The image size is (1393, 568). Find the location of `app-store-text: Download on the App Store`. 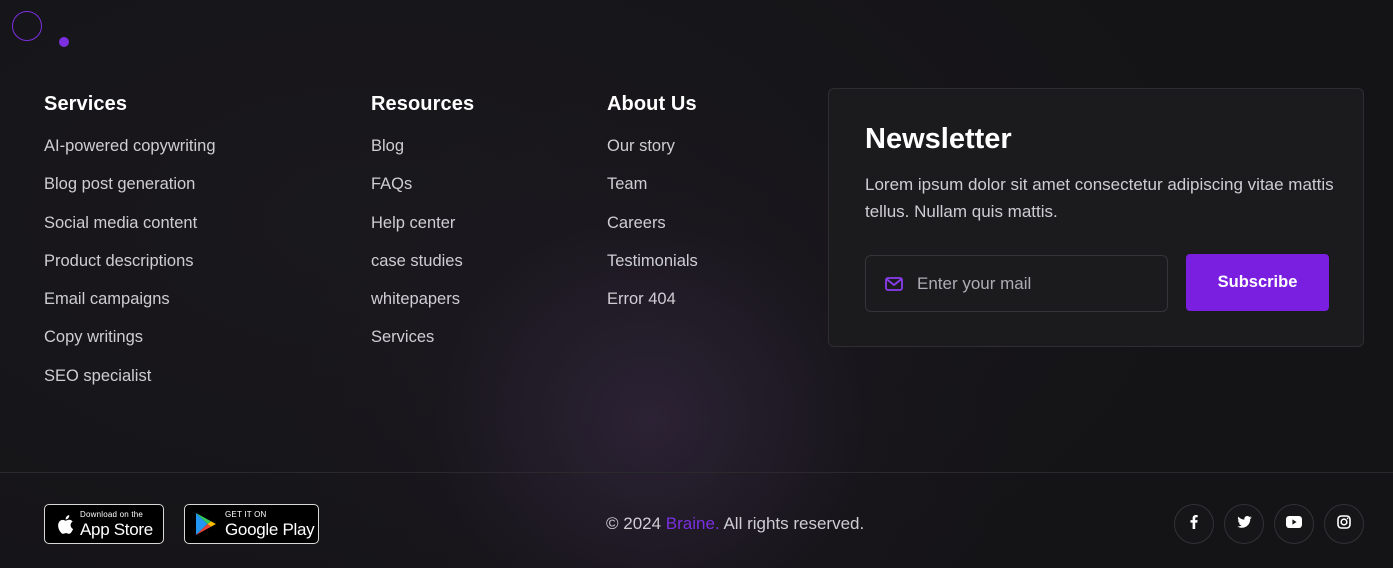

app-store-text: Download on the App Store is located at coordinates (116, 524).